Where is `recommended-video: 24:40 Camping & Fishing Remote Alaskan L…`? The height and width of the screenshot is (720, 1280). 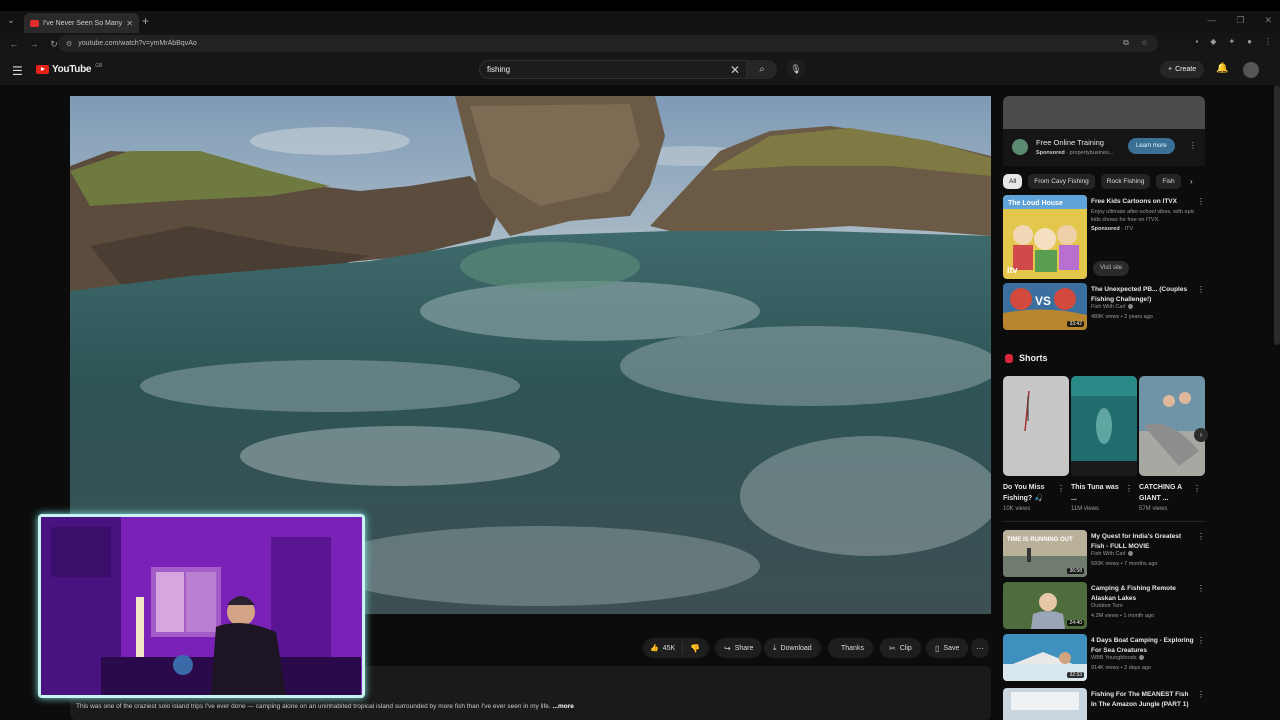
recommended-video: 24:40 Camping & Fishing Remote Alaskan L… is located at coordinates (1104, 605).